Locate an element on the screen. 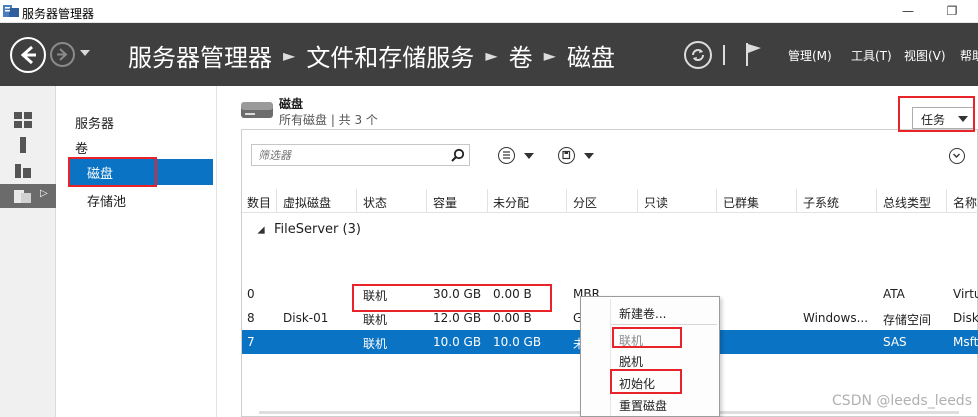 The image size is (978, 417). column-header-status: 状态 is located at coordinates (375, 202).